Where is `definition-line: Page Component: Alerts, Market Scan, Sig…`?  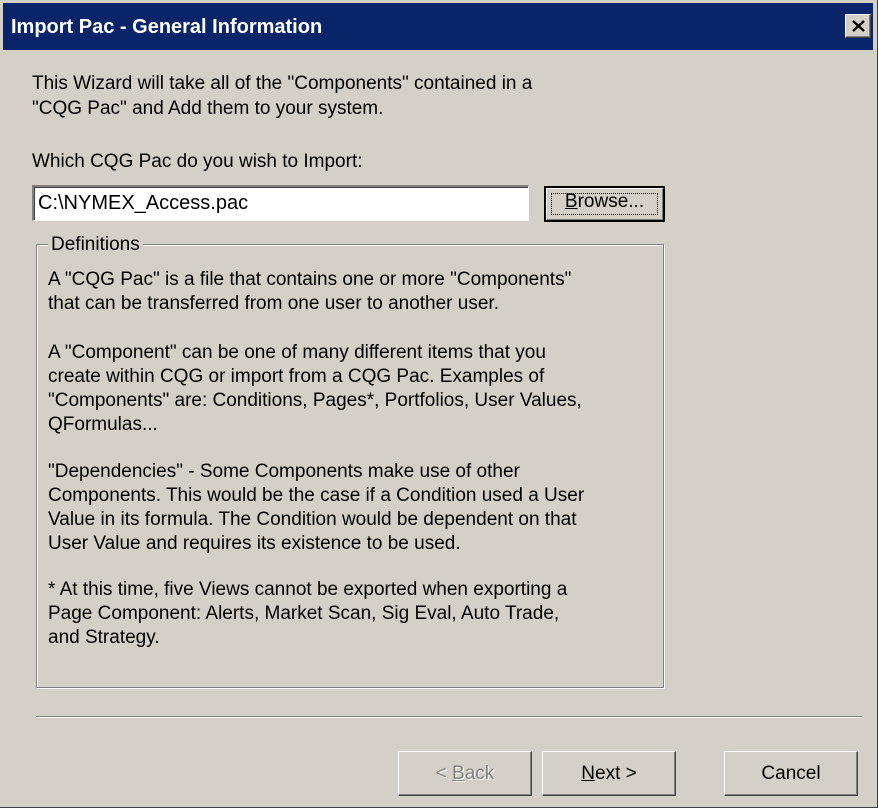
definition-line: Page Component: Alerts, Market Scan, Sig… is located at coordinates (304, 613).